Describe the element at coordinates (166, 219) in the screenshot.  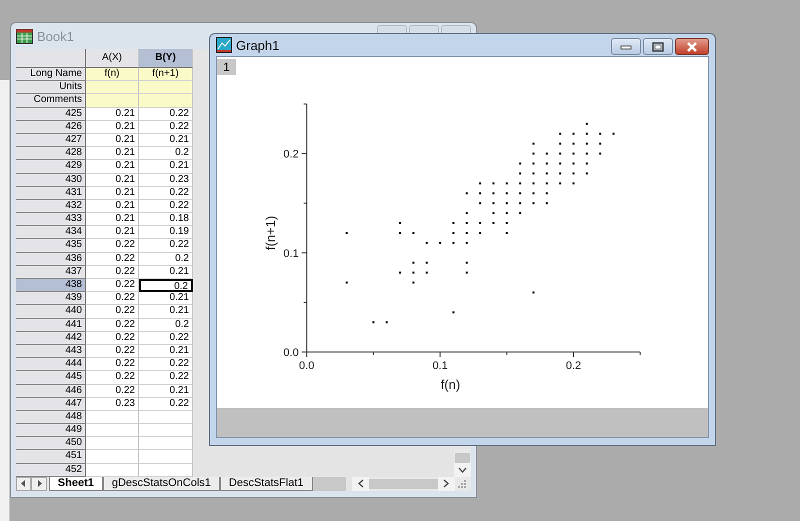
I see `table-cell: 0.18` at that location.